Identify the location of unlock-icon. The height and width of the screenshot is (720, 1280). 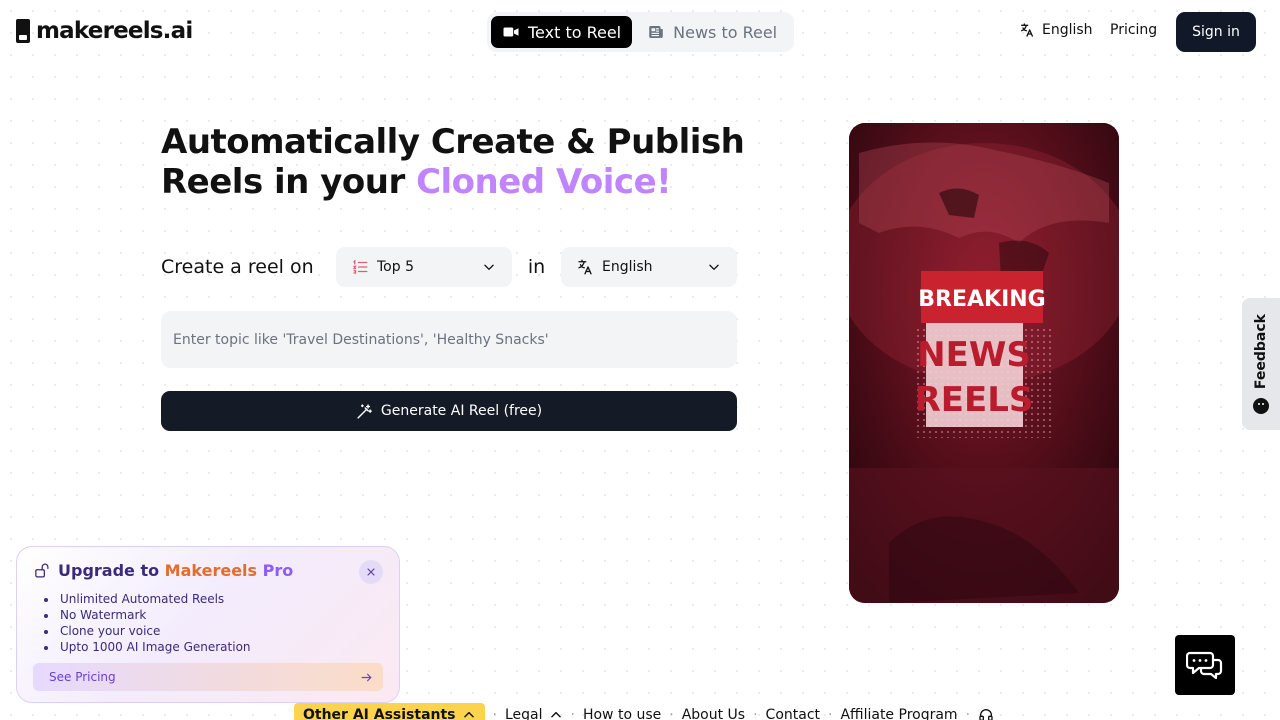
(42, 570).